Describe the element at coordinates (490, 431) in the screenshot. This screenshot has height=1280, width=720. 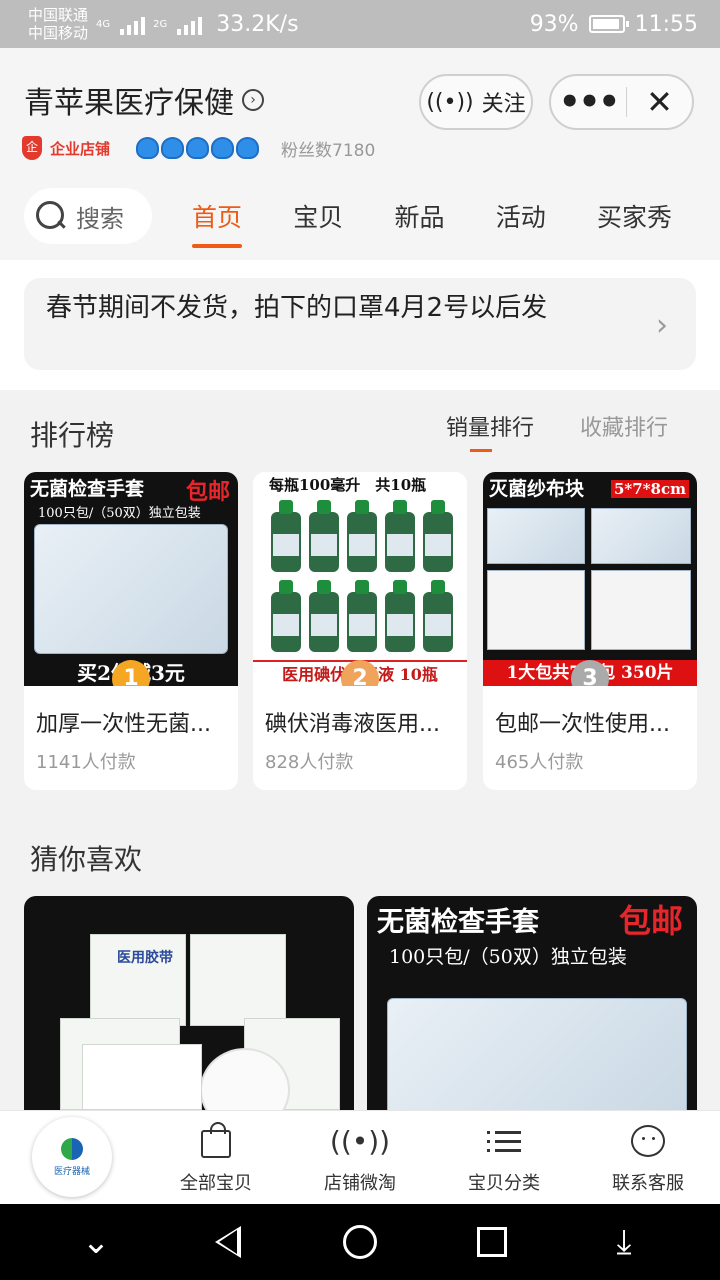
I see `tab-sales-rank: 销量排行` at that location.